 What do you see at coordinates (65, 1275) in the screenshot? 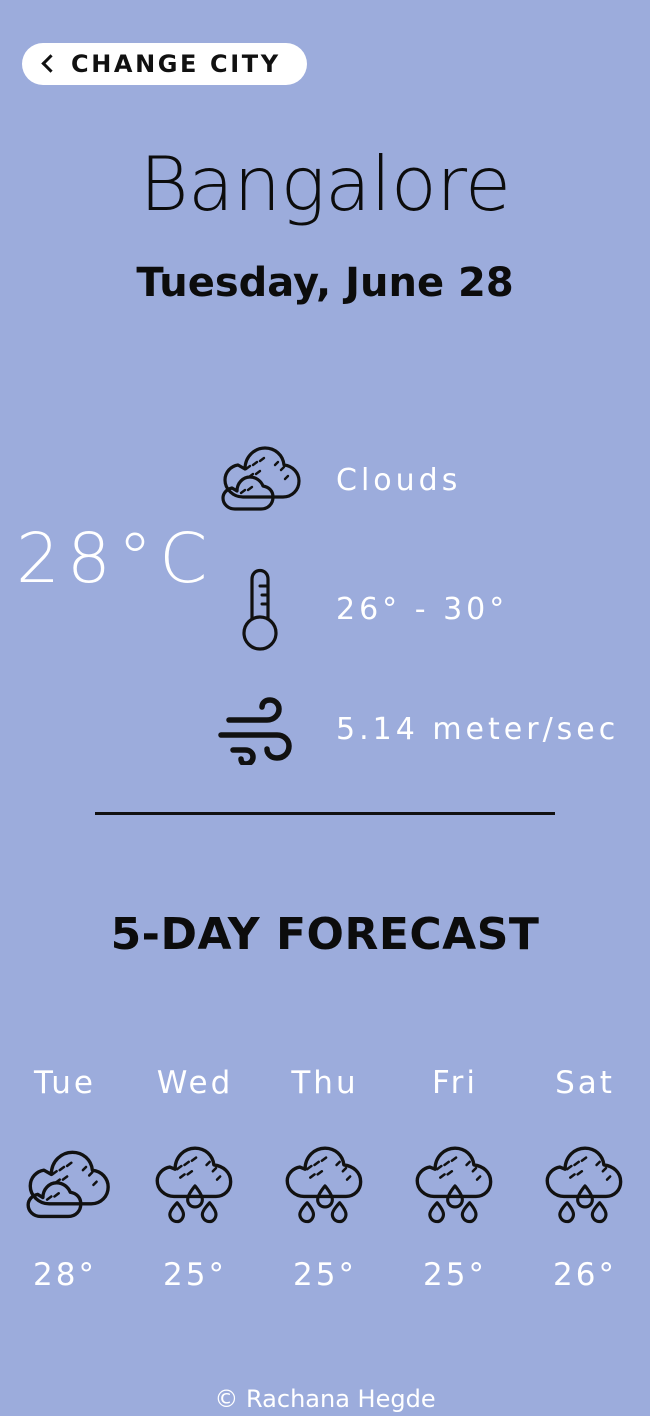
I see `forecast-day-temp: 28°` at bounding box center [65, 1275].